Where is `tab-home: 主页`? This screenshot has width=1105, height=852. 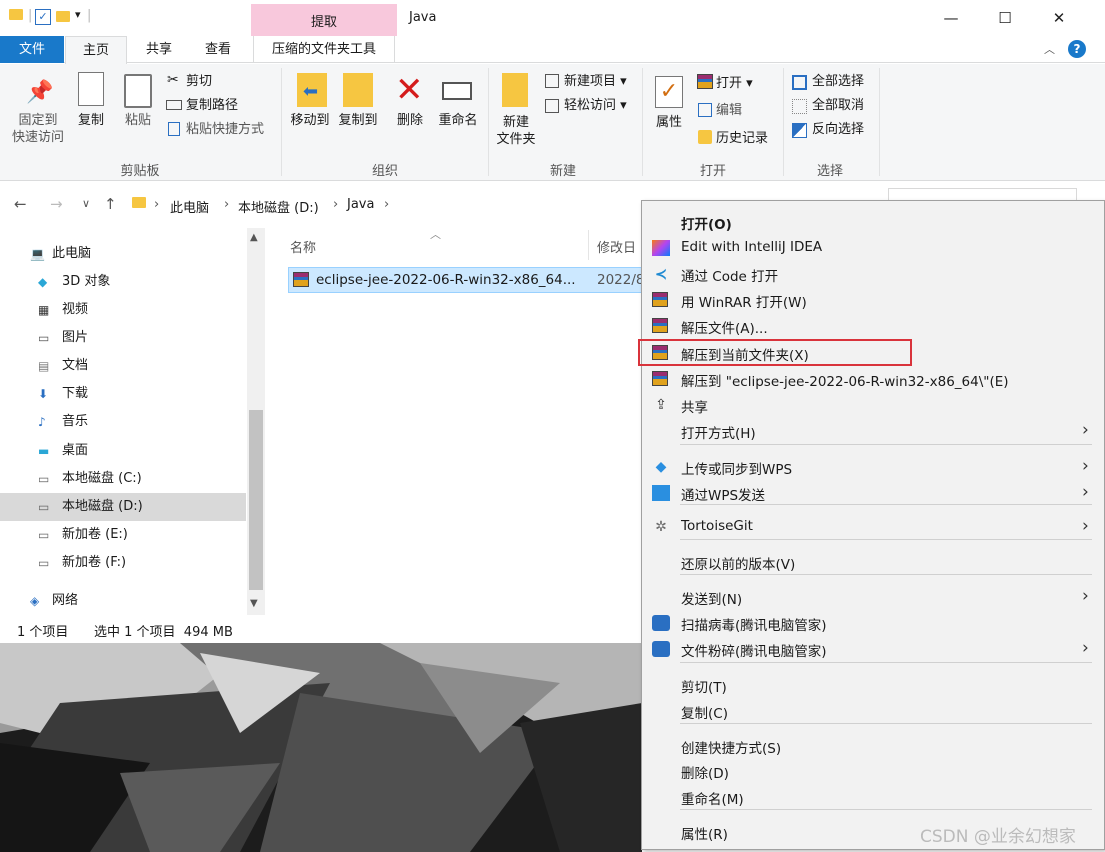
tab-home: 主页 is located at coordinates (96, 50).